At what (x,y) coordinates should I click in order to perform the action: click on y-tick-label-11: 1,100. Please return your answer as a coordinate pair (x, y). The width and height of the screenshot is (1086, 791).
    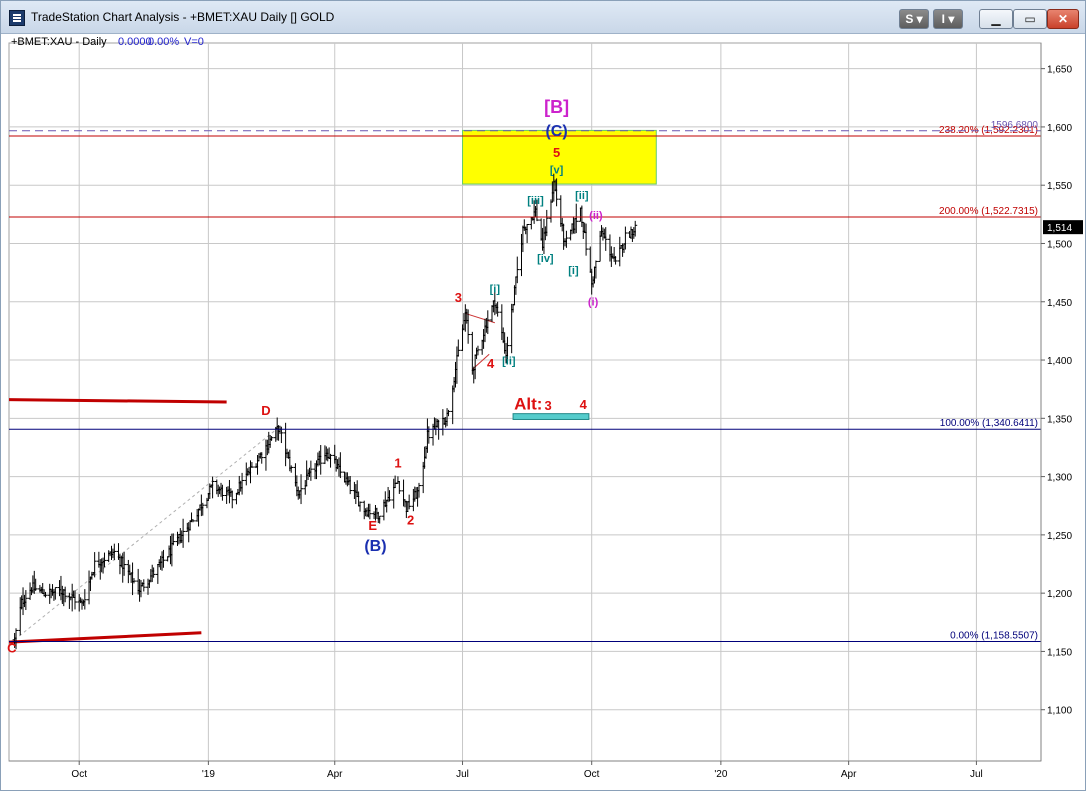
    Looking at the image, I should click on (1059, 711).